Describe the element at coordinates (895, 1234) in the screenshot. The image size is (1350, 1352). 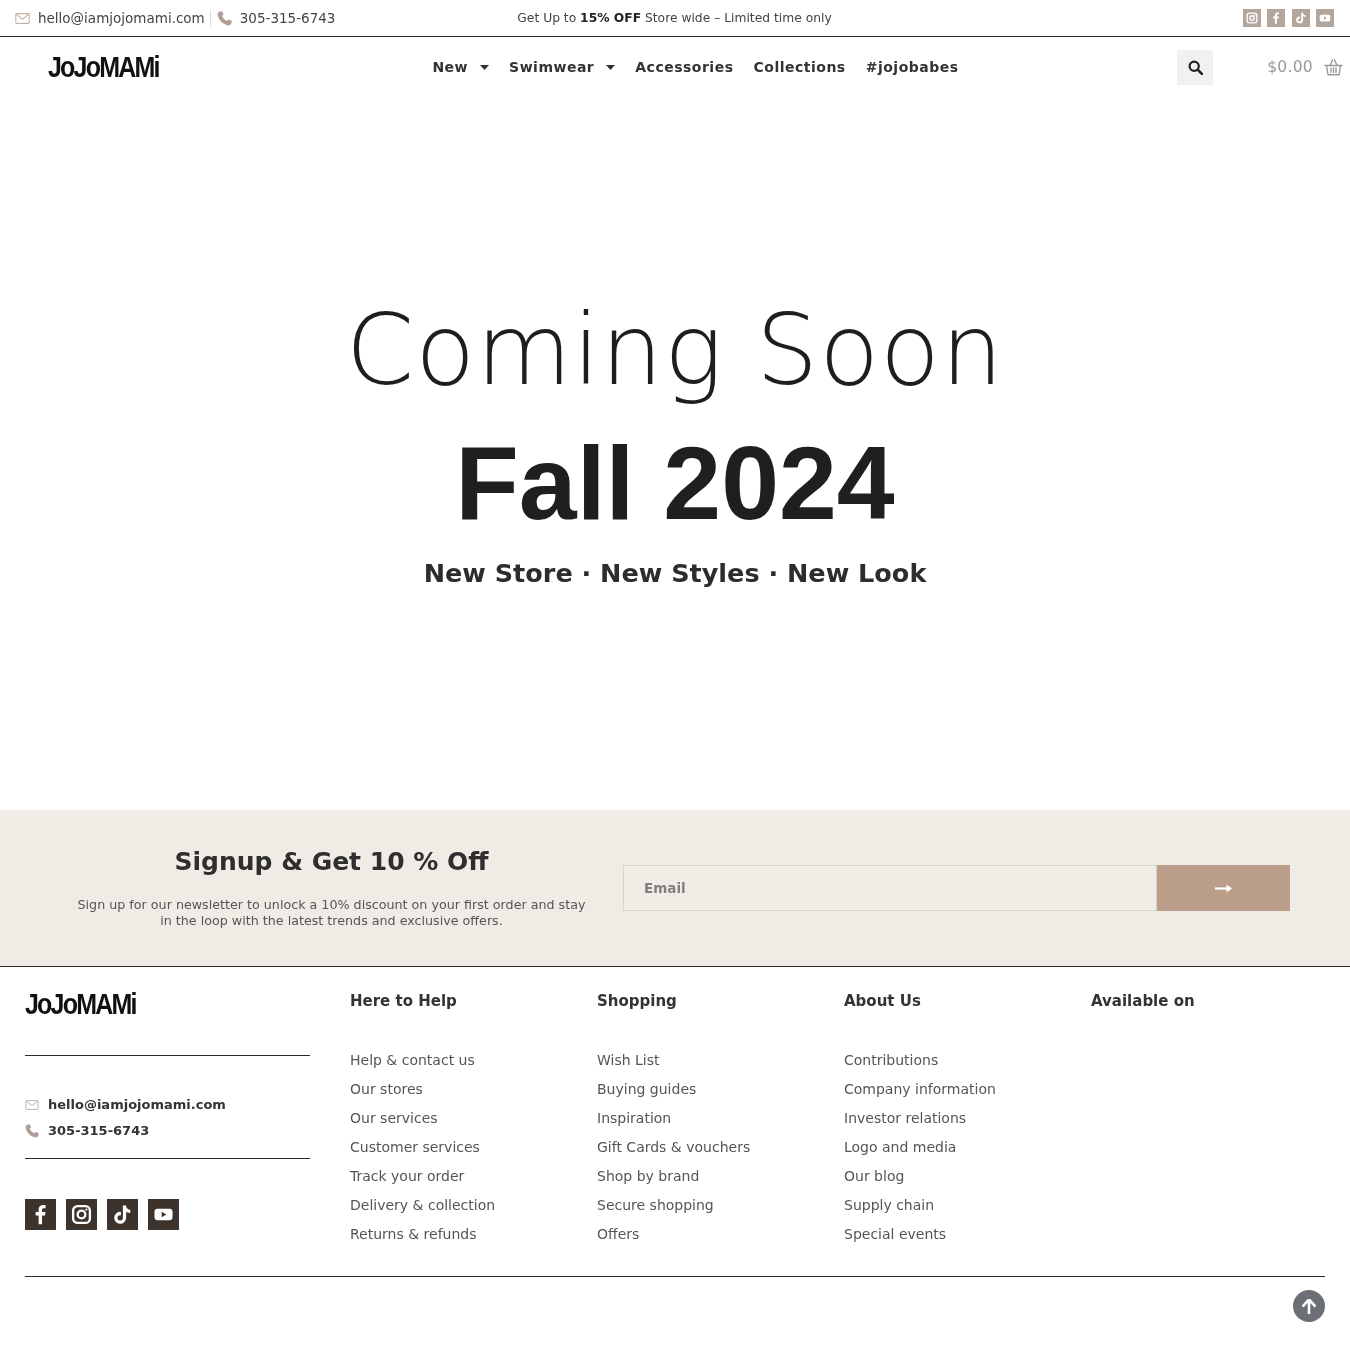
I see `footer-link: Special events` at that location.